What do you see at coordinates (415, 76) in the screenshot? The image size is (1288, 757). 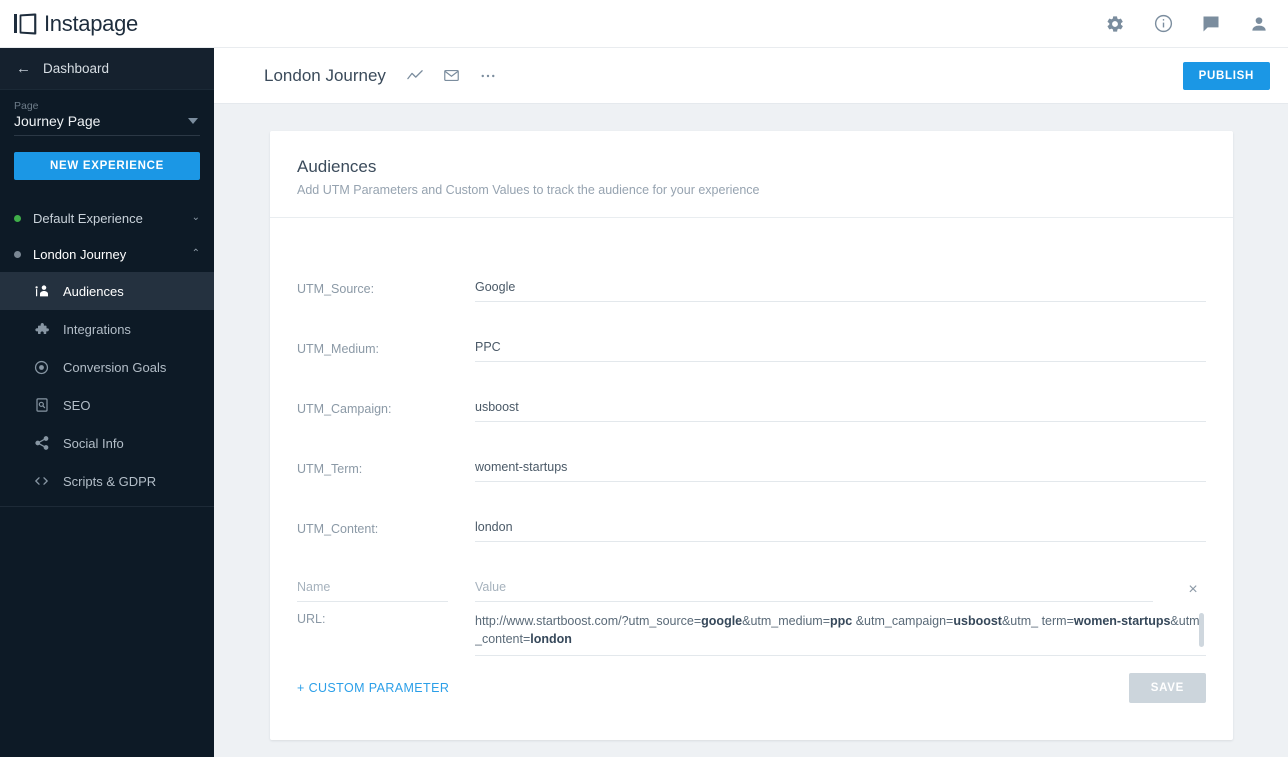 I see `analytics-chart-icon` at bounding box center [415, 76].